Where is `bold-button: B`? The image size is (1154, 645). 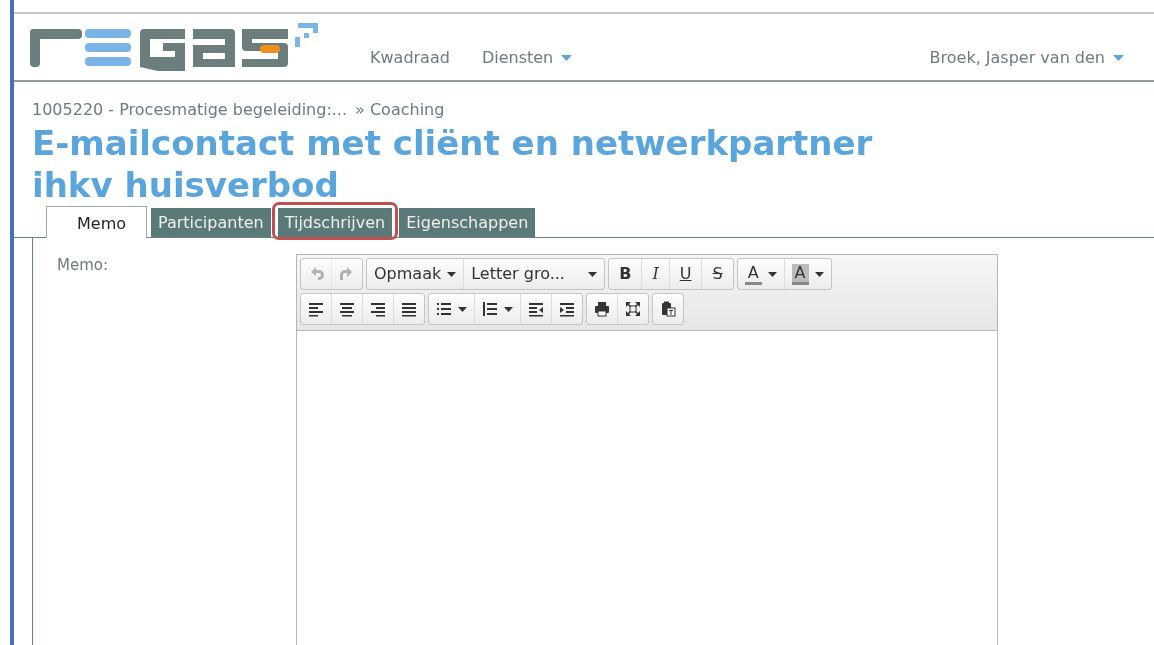 bold-button: B is located at coordinates (626, 274).